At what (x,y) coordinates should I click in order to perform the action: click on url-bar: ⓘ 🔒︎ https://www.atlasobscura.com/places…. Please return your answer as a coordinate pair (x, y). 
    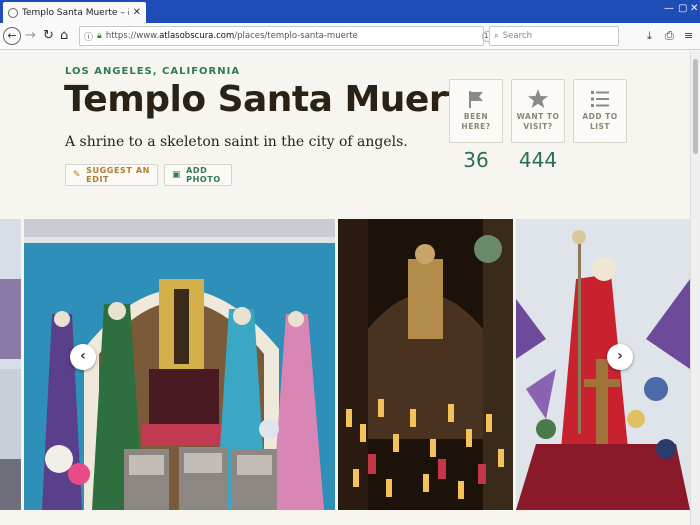
    Looking at the image, I should click on (319, 36).